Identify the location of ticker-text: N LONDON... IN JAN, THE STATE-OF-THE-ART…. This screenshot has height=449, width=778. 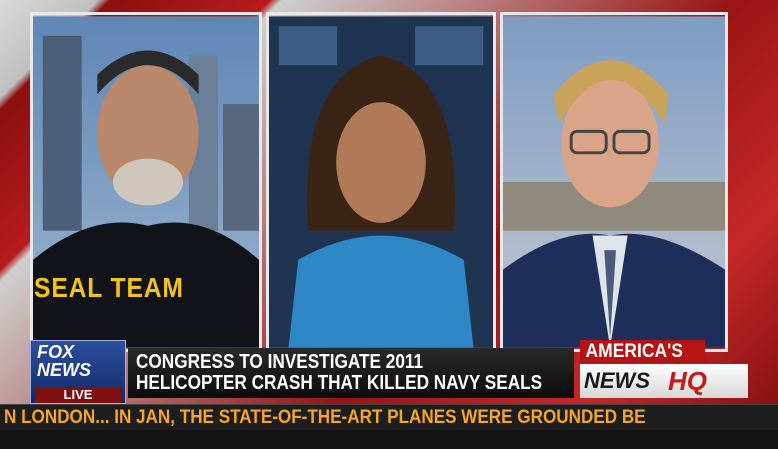
(325, 417).